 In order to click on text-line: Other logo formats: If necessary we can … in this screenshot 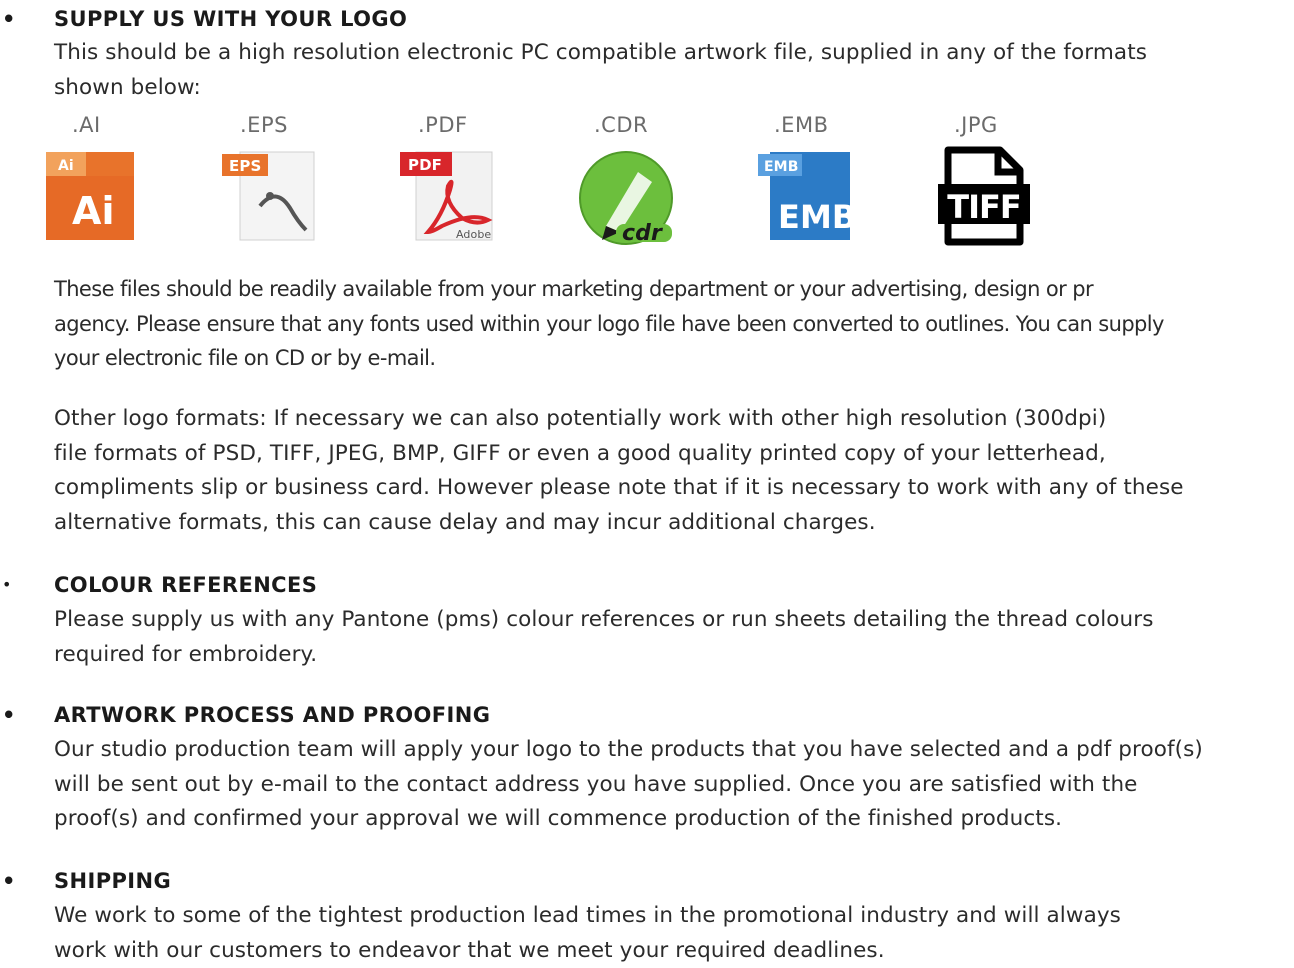, I will do `click(580, 418)`.